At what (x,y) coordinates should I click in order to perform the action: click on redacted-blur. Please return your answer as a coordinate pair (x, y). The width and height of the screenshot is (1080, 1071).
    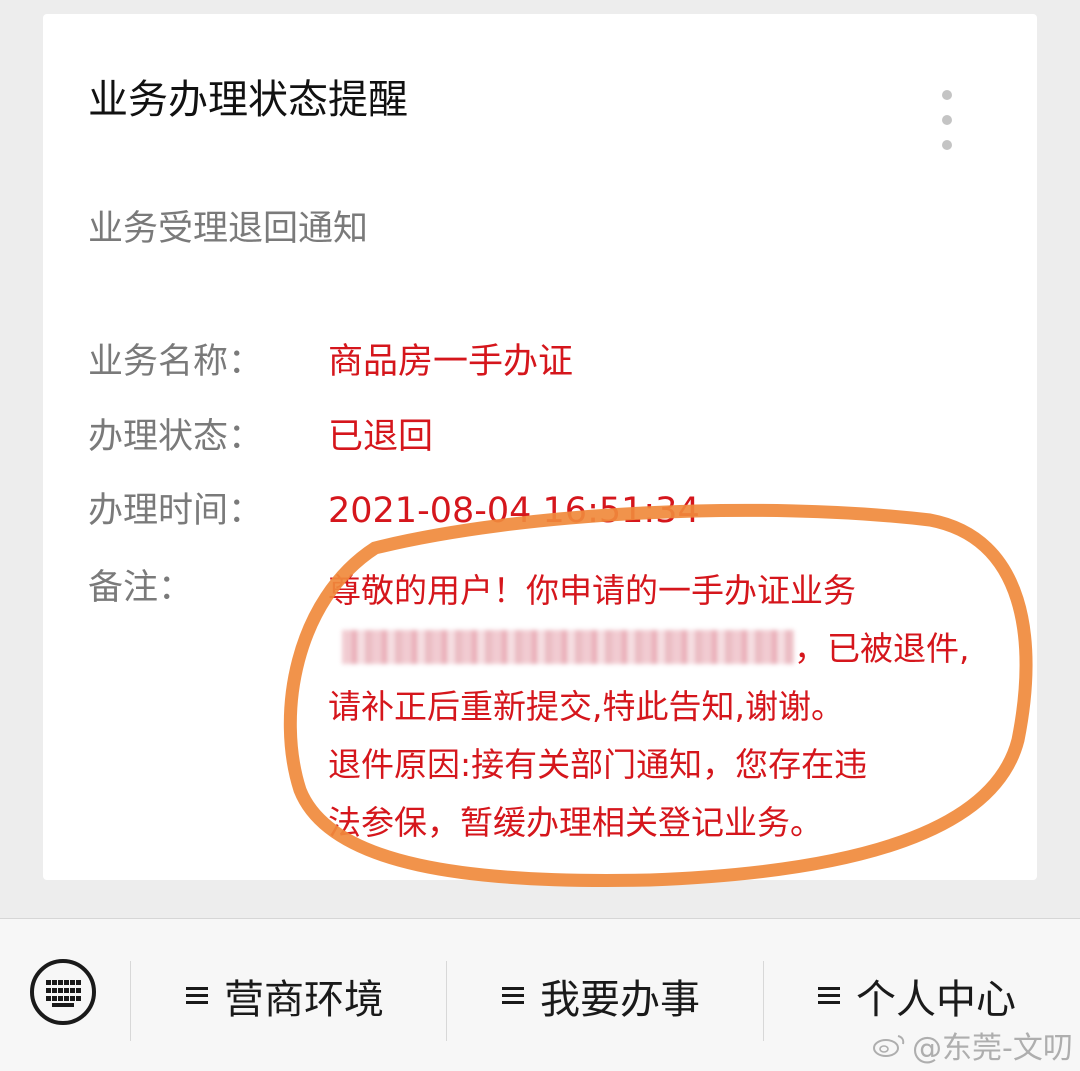
    Looking at the image, I should click on (568, 647).